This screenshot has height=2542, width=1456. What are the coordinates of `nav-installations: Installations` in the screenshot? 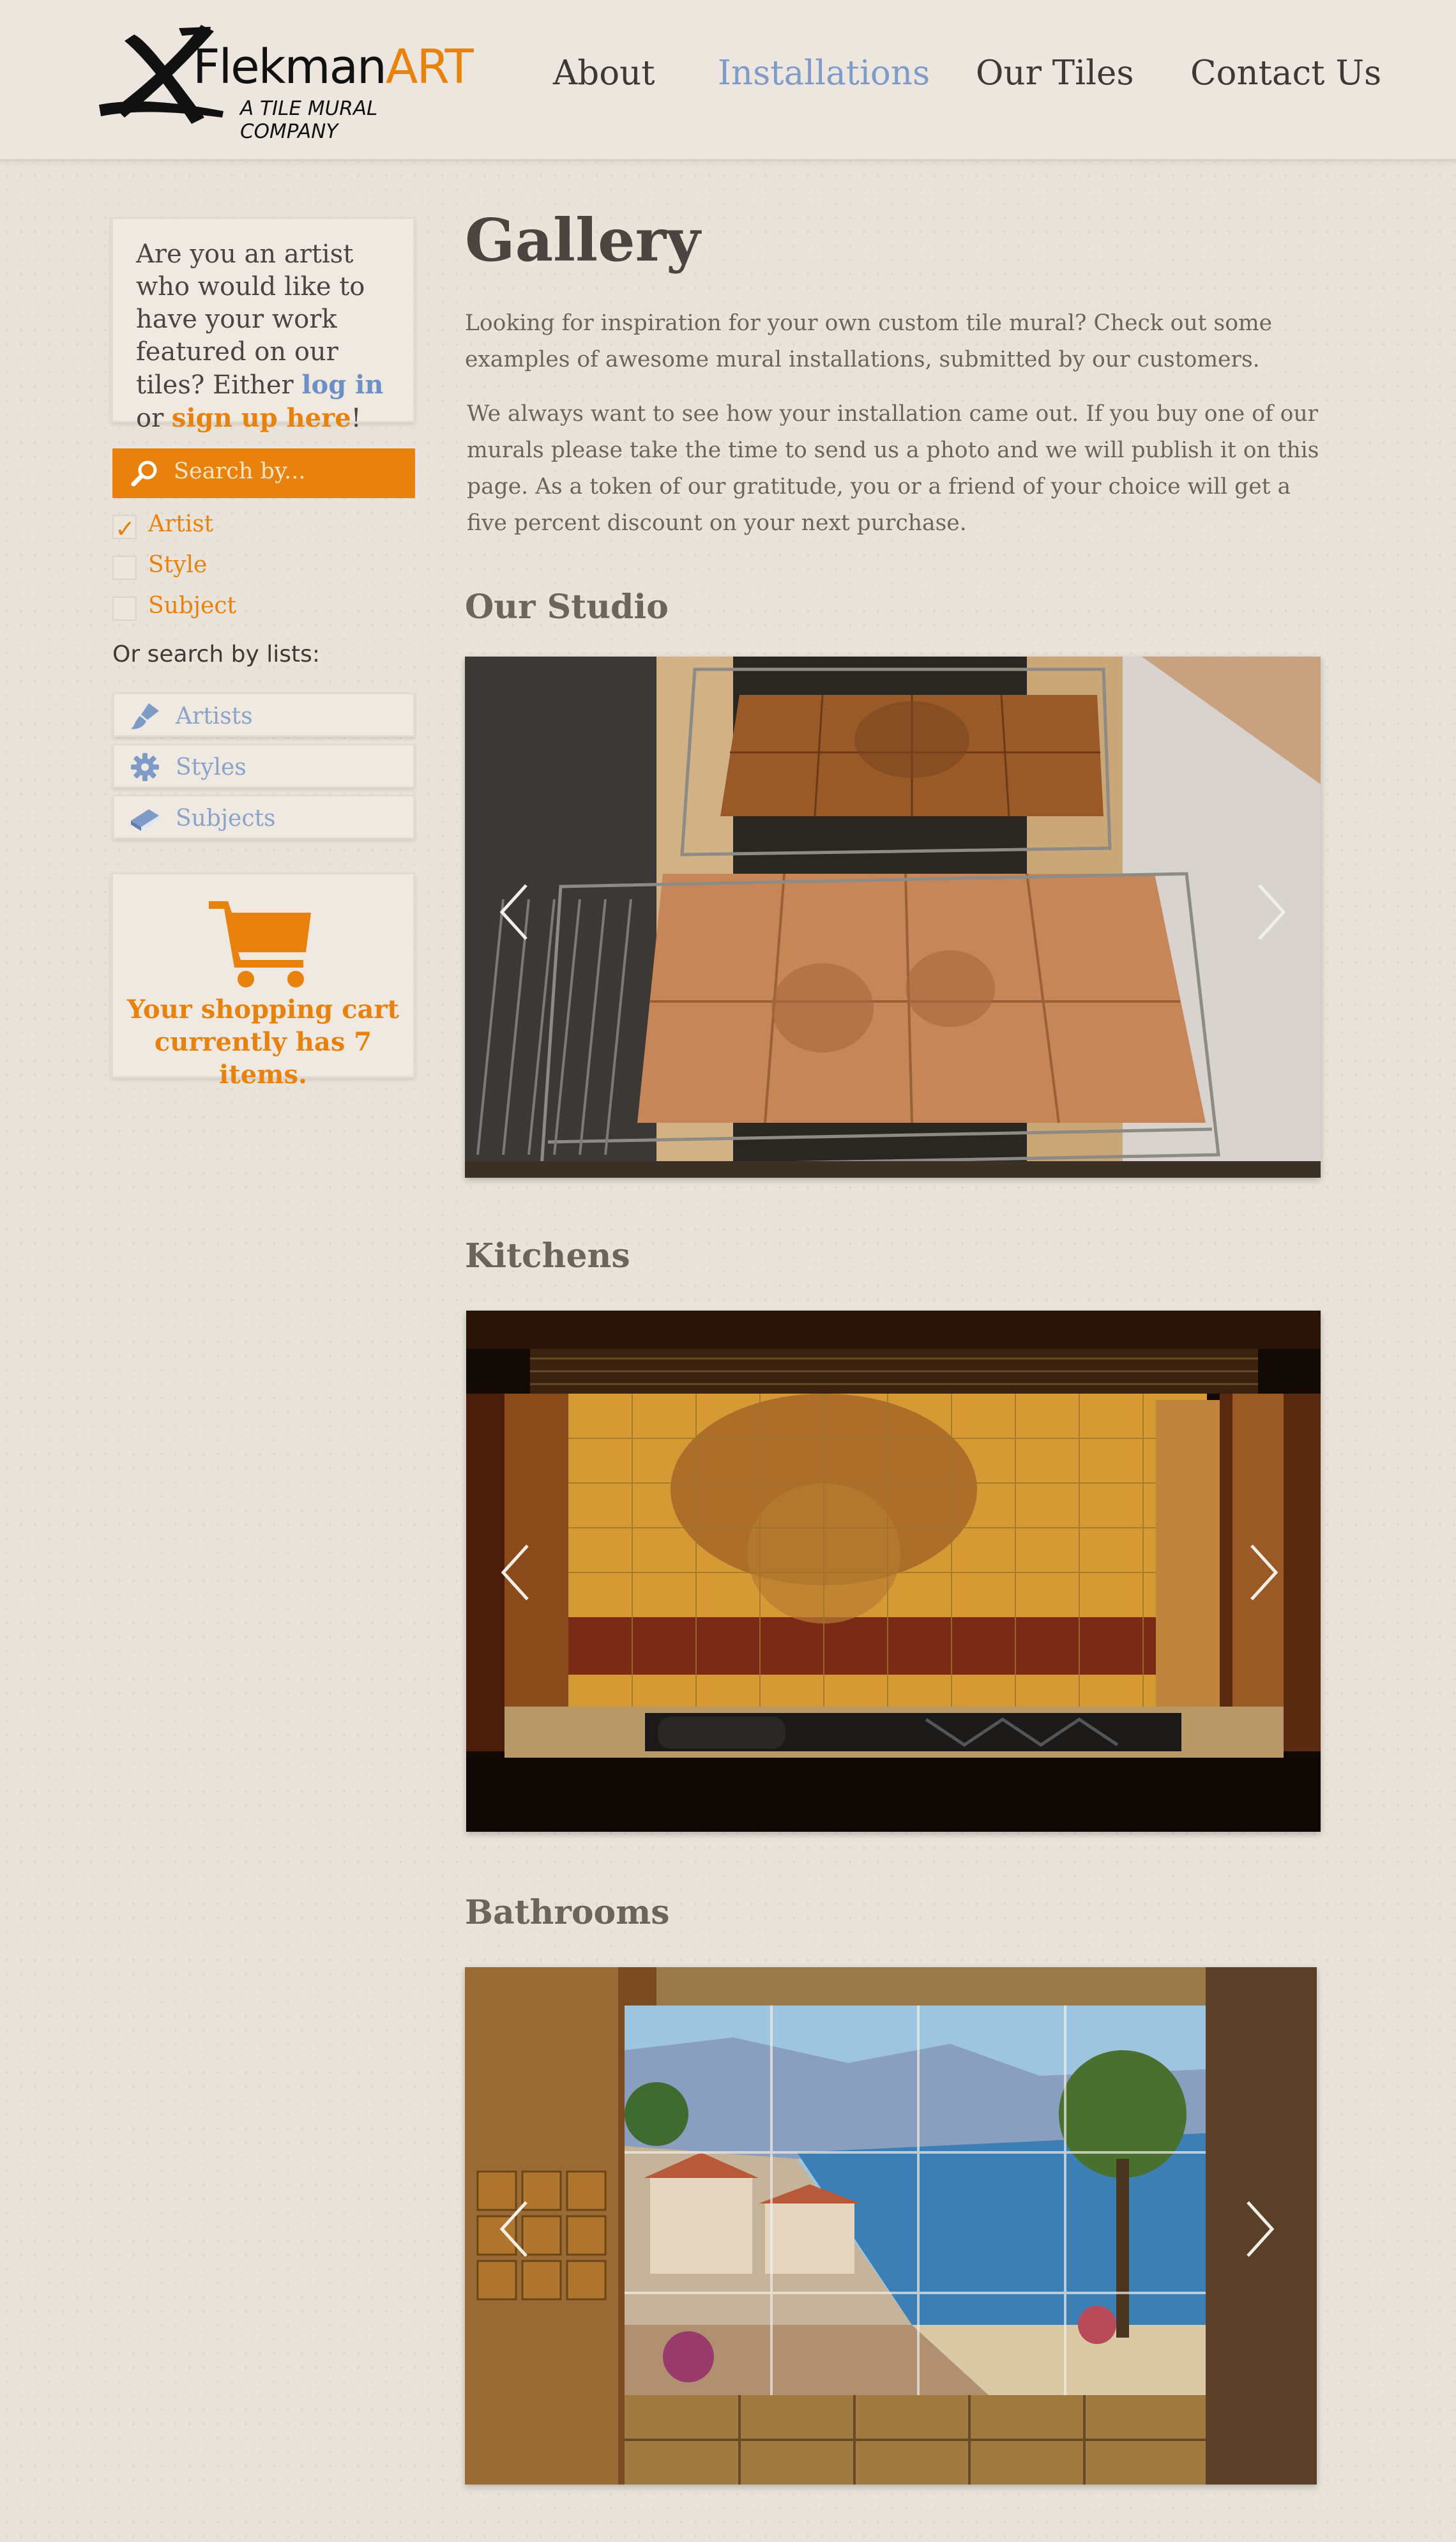 It's located at (824, 73).